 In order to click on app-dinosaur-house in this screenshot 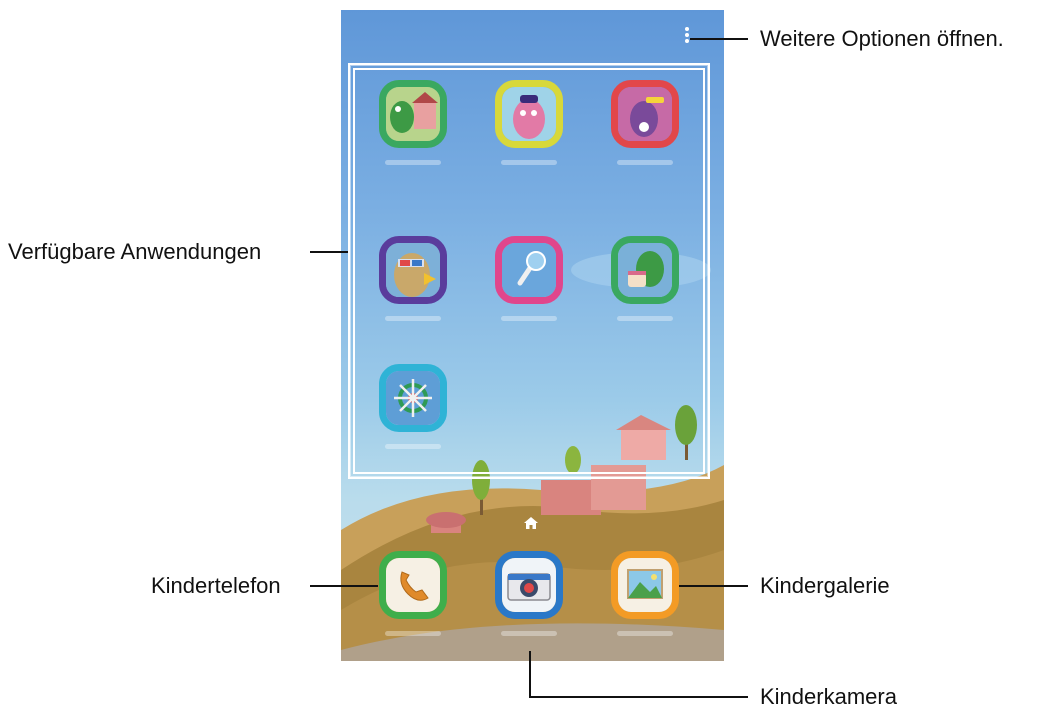, I will do `click(413, 114)`.